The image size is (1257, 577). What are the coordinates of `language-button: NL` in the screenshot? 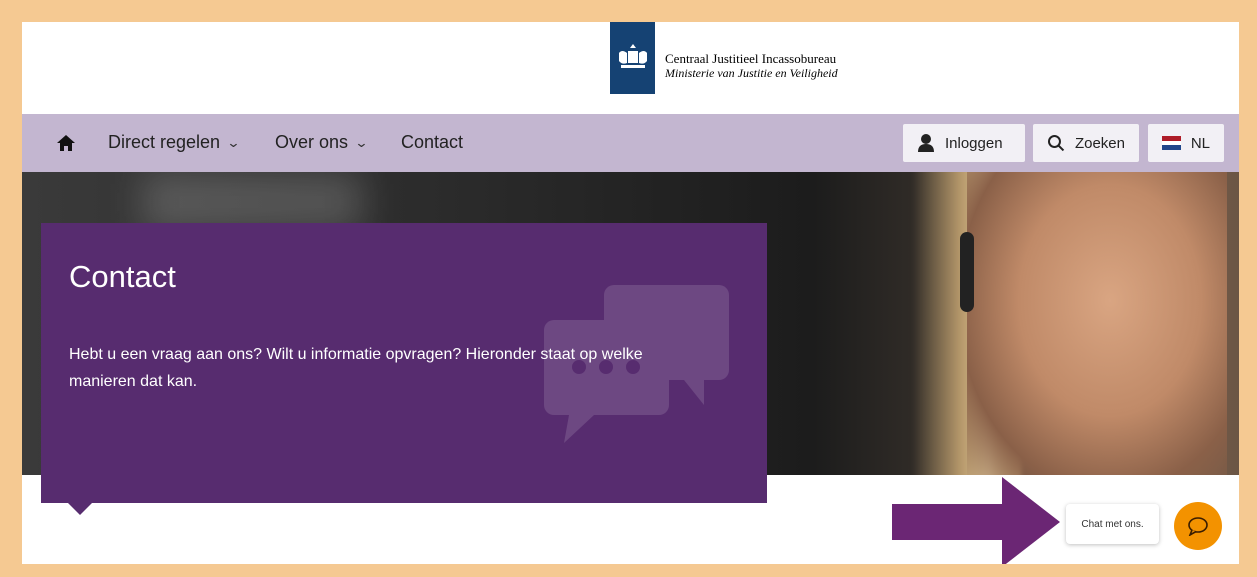 It's located at (1186, 143).